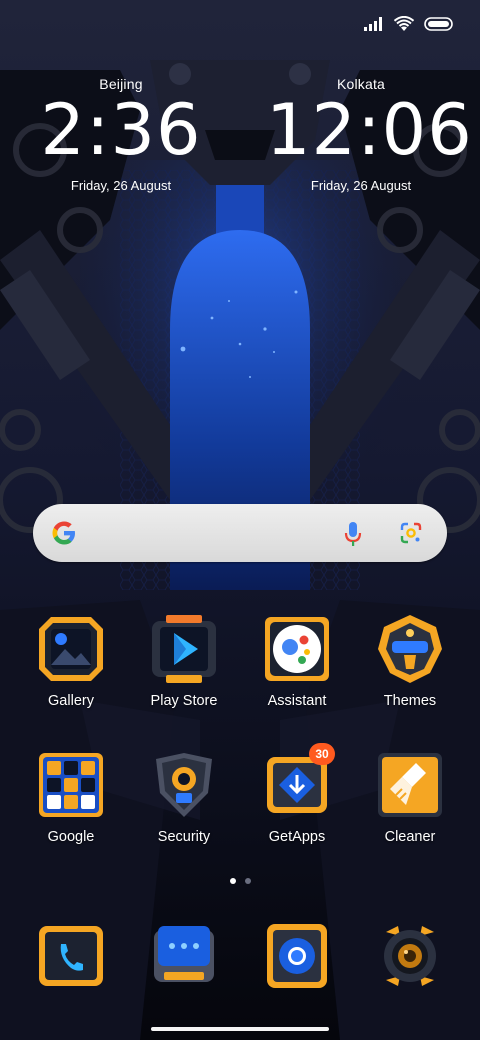 Image resolution: width=480 pixels, height=1040 pixels. I want to click on messages-icon, so click(184, 960).